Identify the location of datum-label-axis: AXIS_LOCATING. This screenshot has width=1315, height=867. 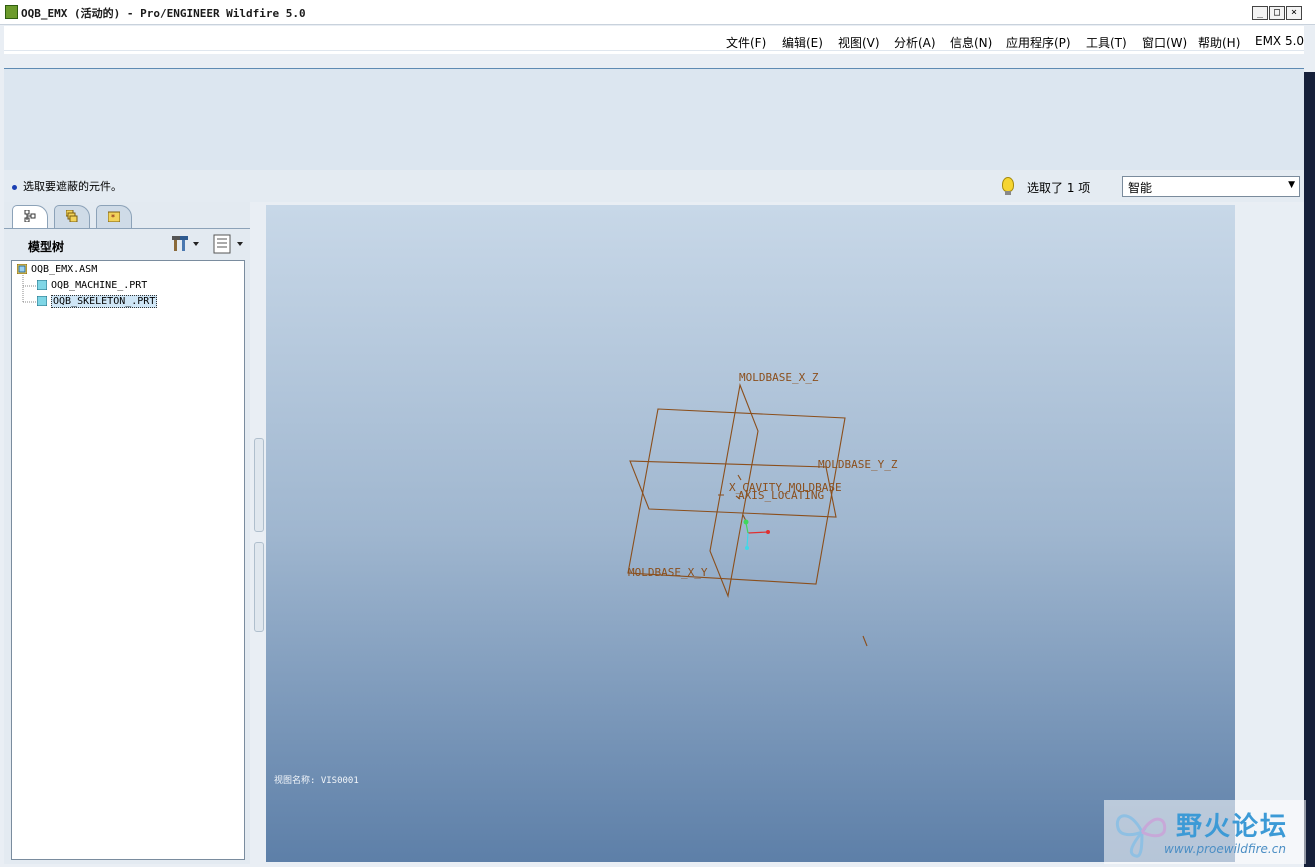
(781, 495).